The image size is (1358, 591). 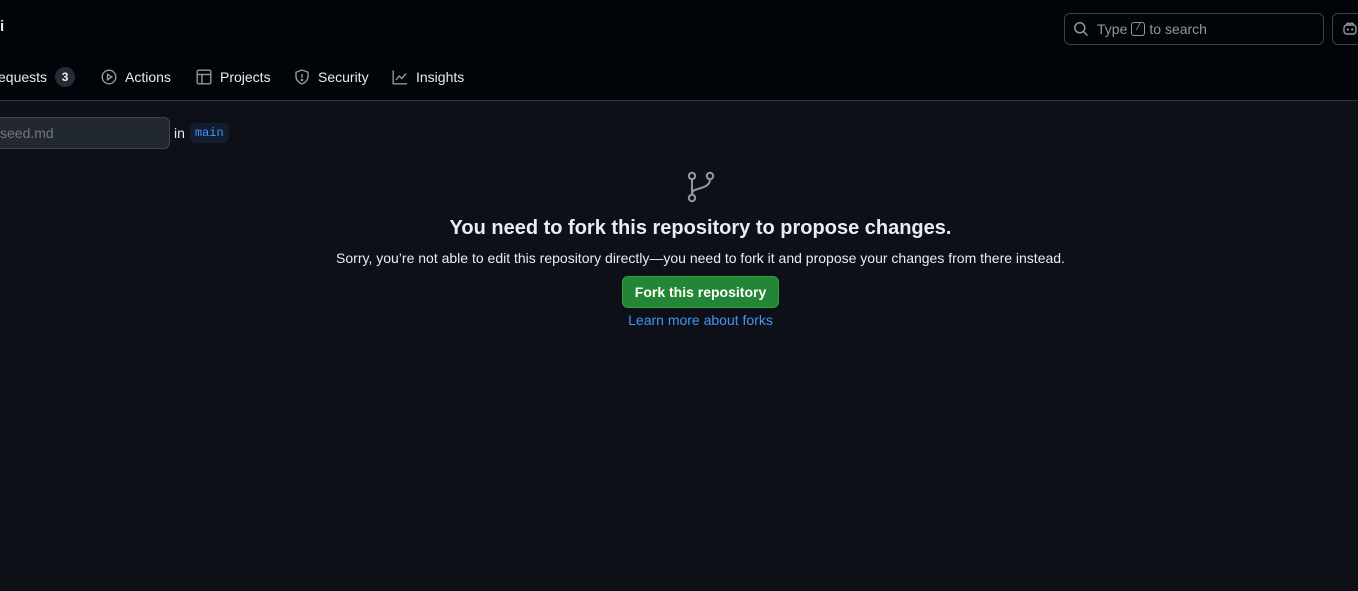 I want to click on search-placeholder-prefix: Type, so click(x=1112, y=29).